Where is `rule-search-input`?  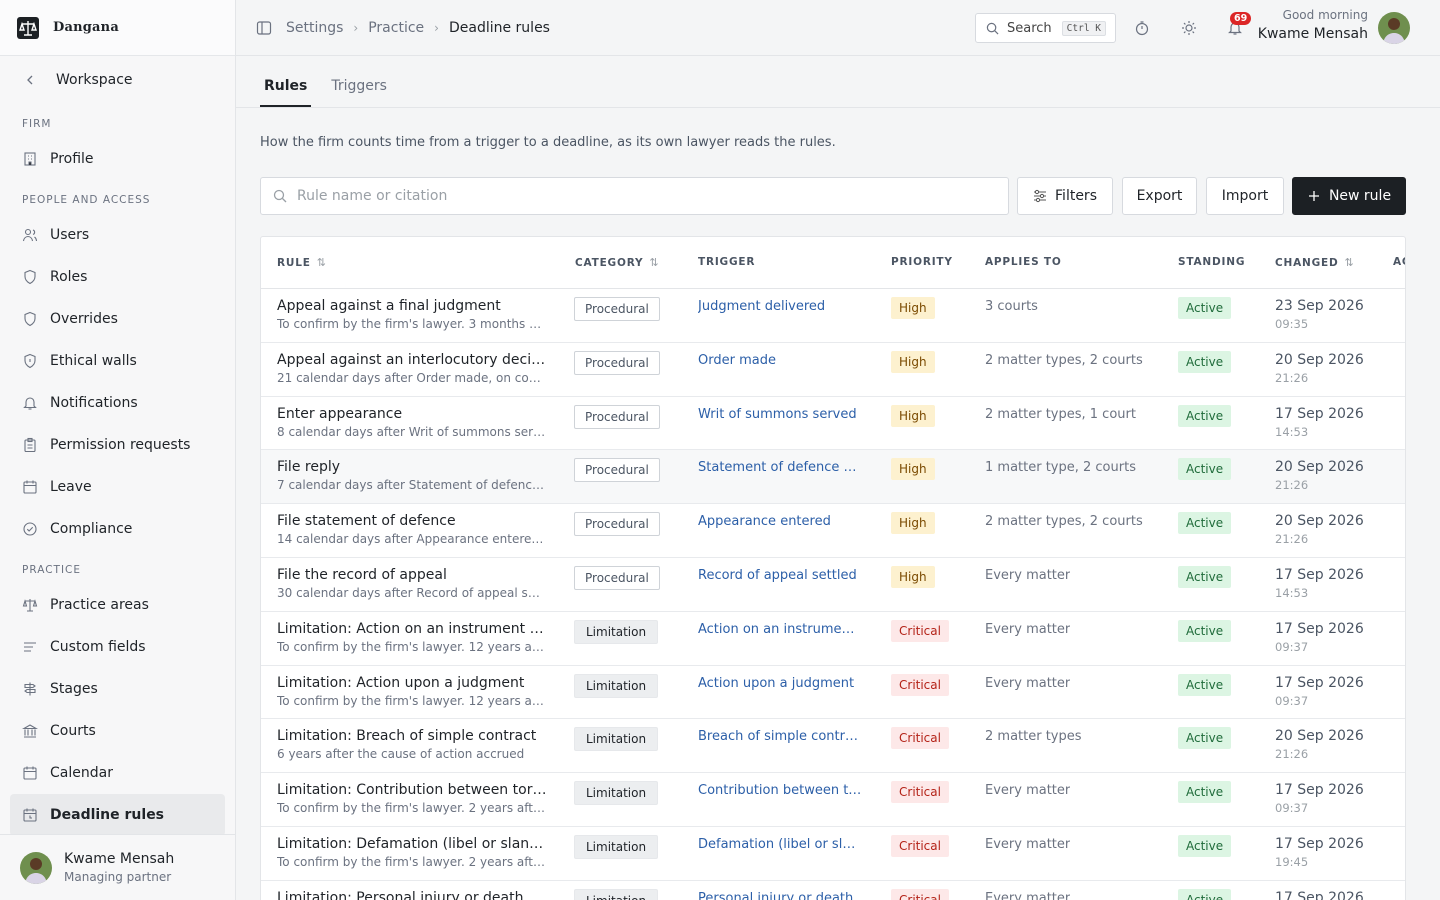
rule-search-input is located at coordinates (637, 196).